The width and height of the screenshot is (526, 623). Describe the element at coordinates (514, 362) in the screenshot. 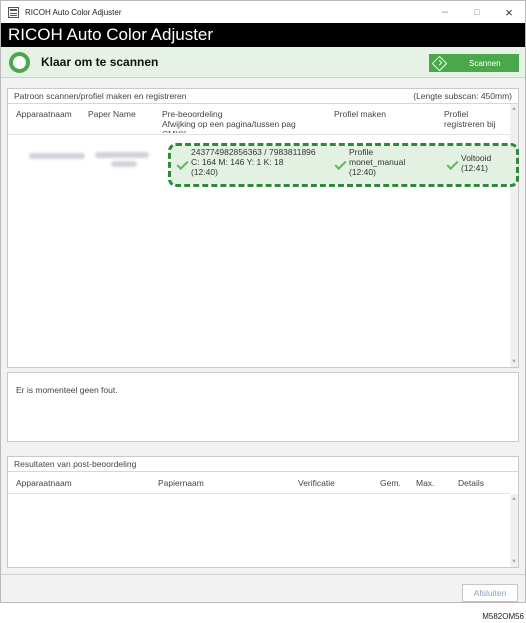

I see `scroll-down-icon: ▼` at that location.